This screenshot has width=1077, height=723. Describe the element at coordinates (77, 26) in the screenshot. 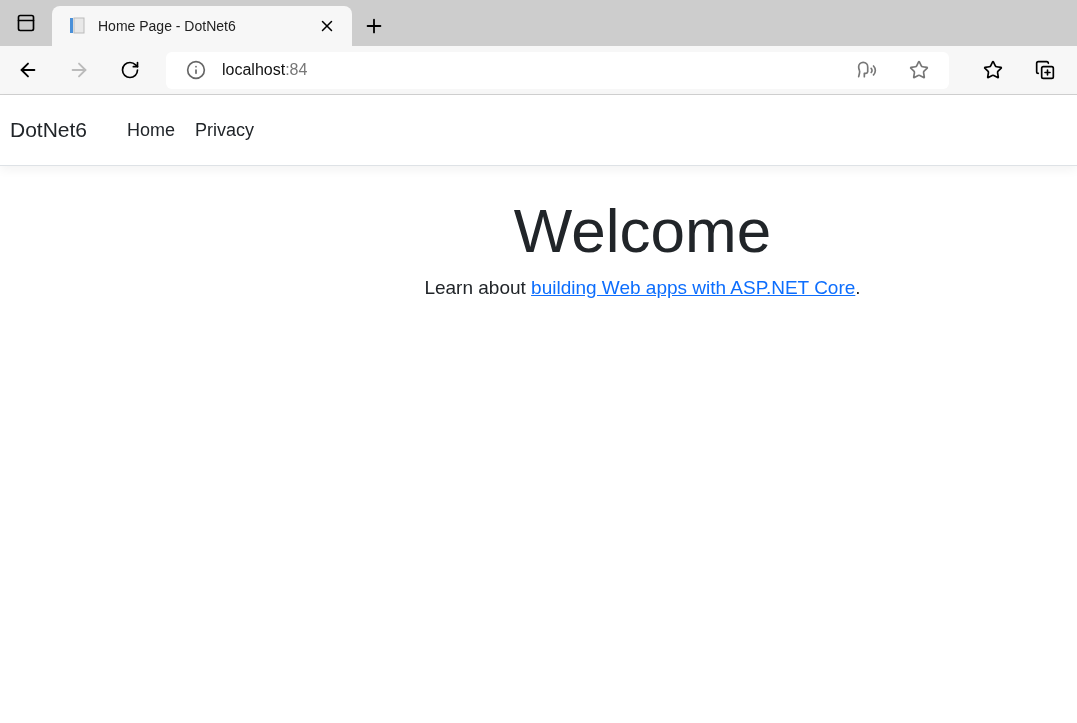

I see `page-icon` at that location.